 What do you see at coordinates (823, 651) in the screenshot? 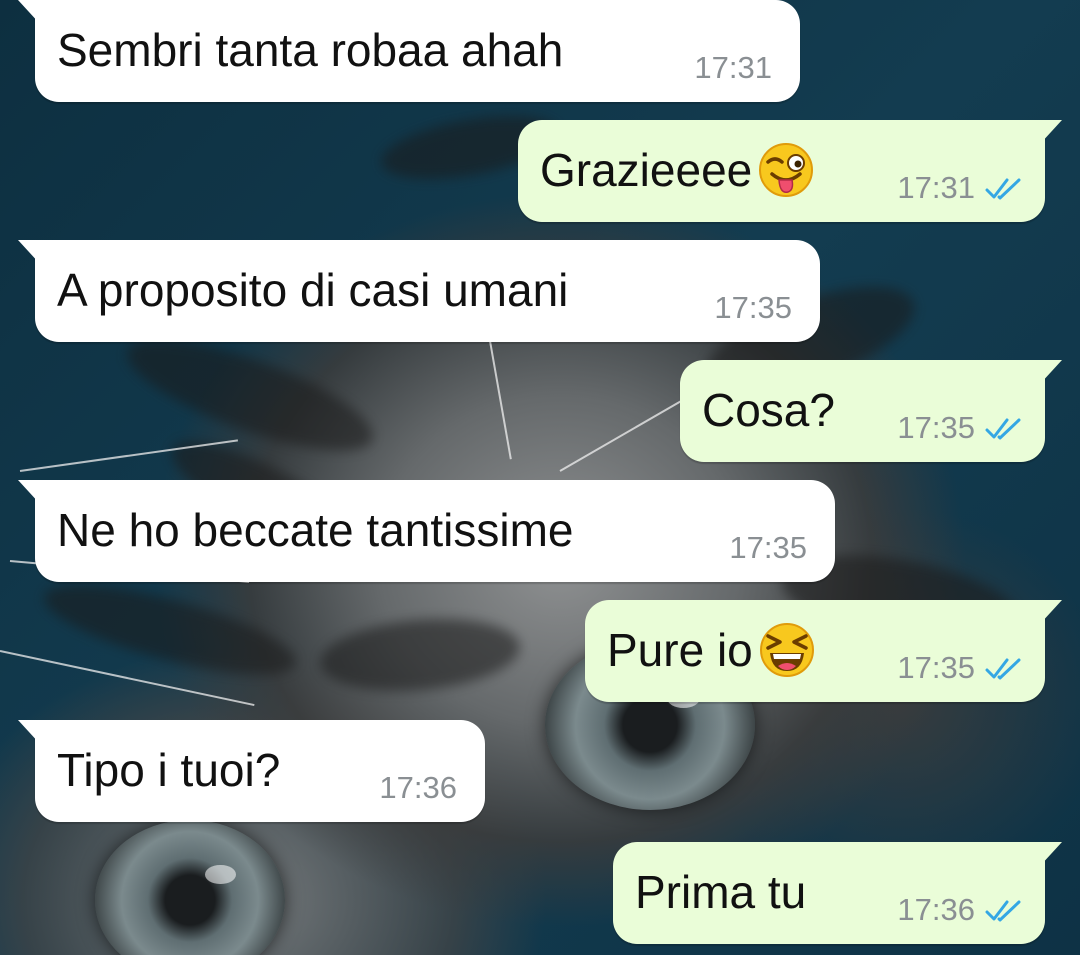
I see `message-bubble-outgoing: Pure io 17:35` at bounding box center [823, 651].